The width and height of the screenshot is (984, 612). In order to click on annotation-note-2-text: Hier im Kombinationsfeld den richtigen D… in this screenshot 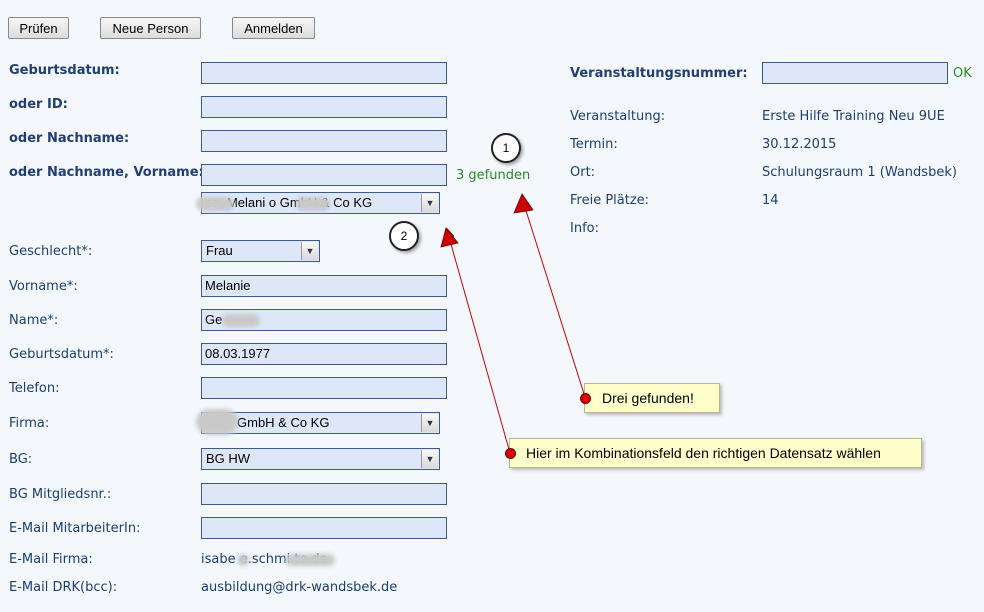, I will do `click(703, 453)`.